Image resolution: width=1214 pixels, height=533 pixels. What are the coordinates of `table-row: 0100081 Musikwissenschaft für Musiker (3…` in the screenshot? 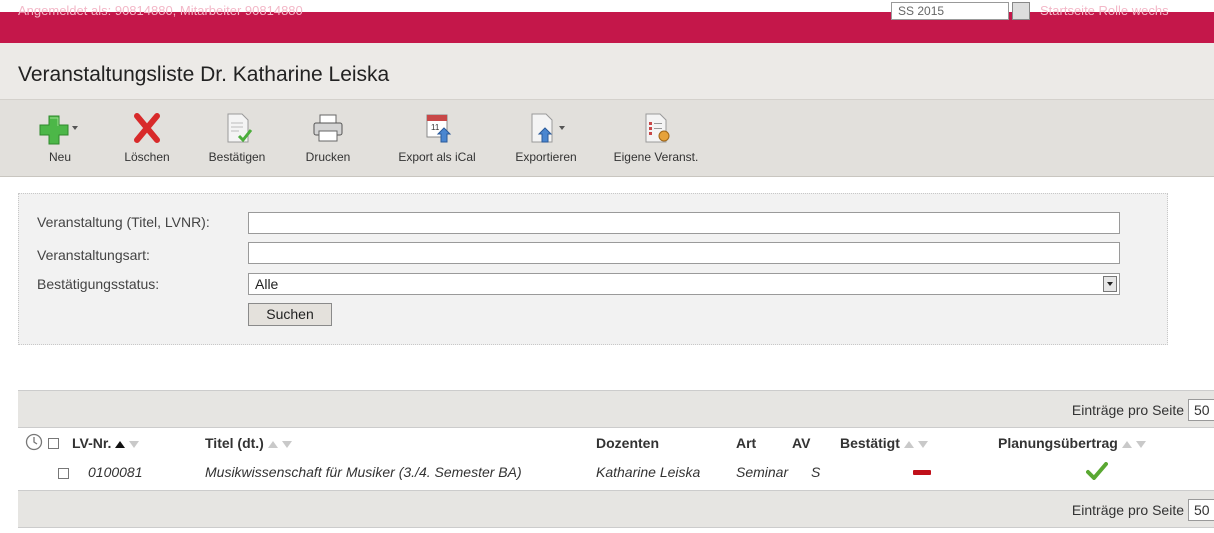 It's located at (616, 473).